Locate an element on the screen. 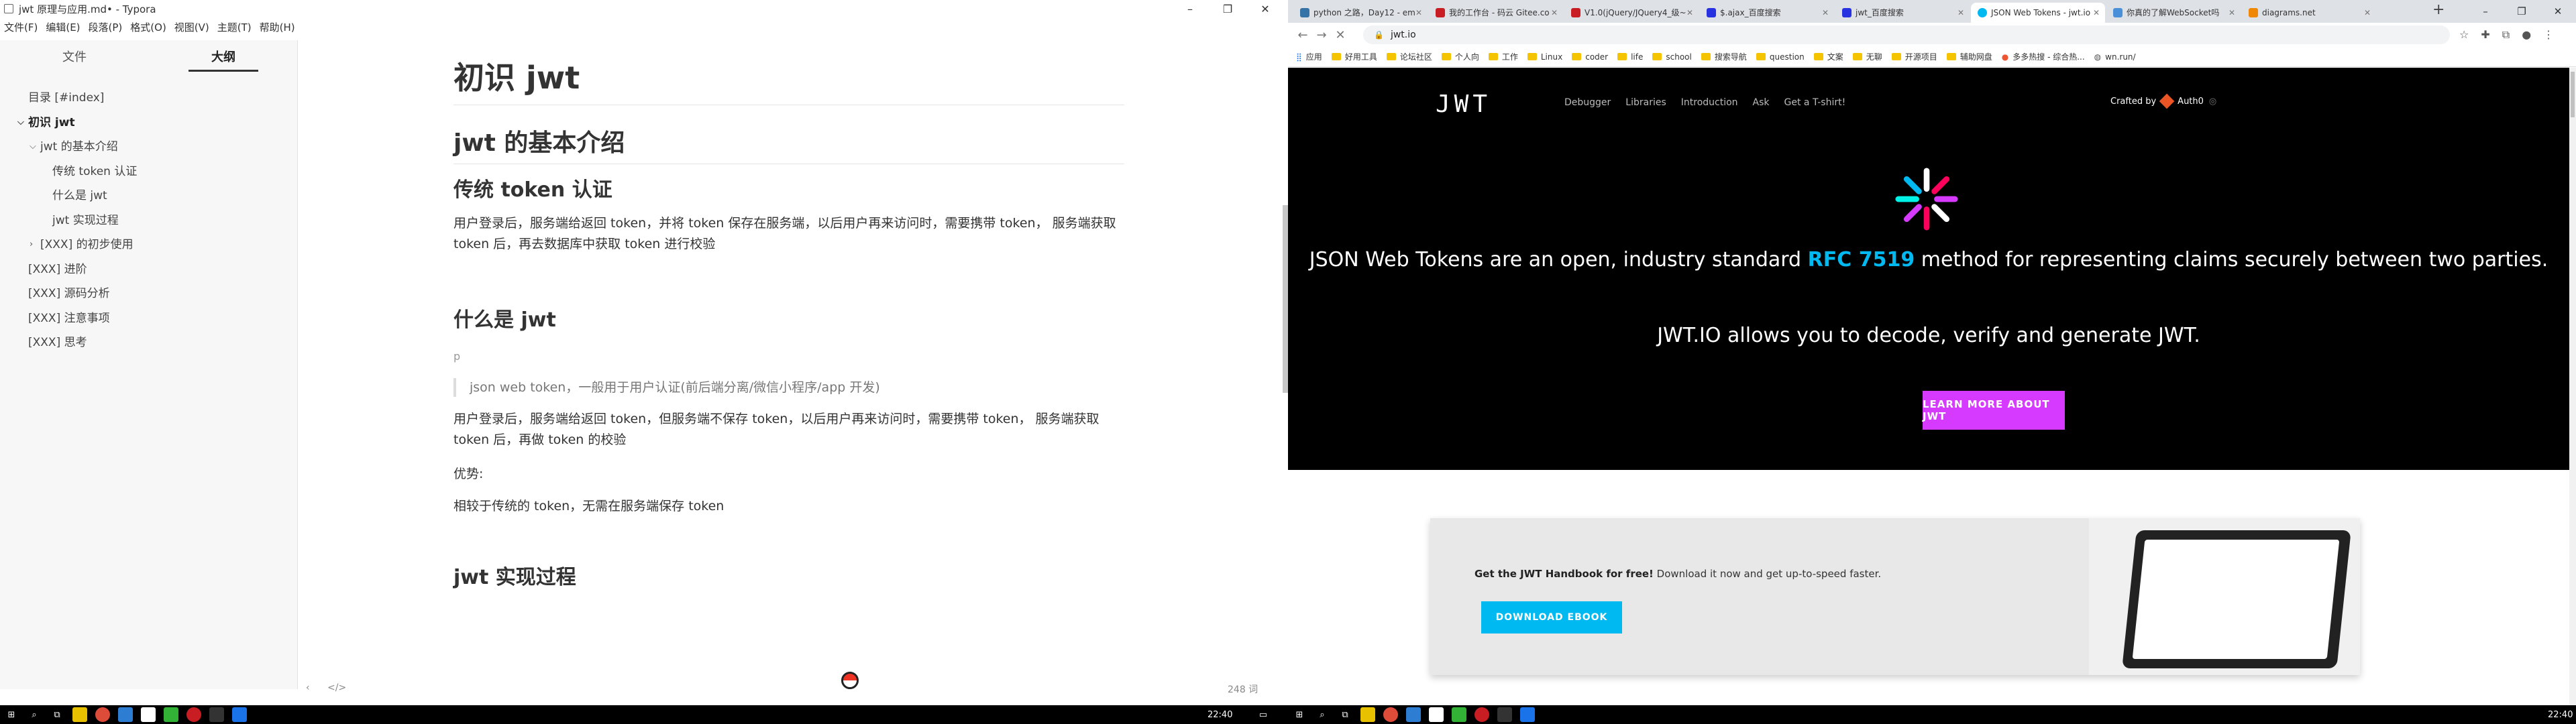 The height and width of the screenshot is (724, 2576). doc-h2: jwt 的基本介绍 is located at coordinates (788, 143).